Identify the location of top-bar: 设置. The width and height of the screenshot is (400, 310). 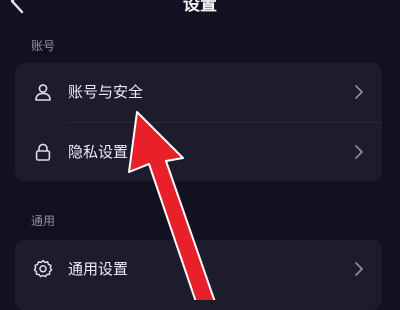
(200, 10).